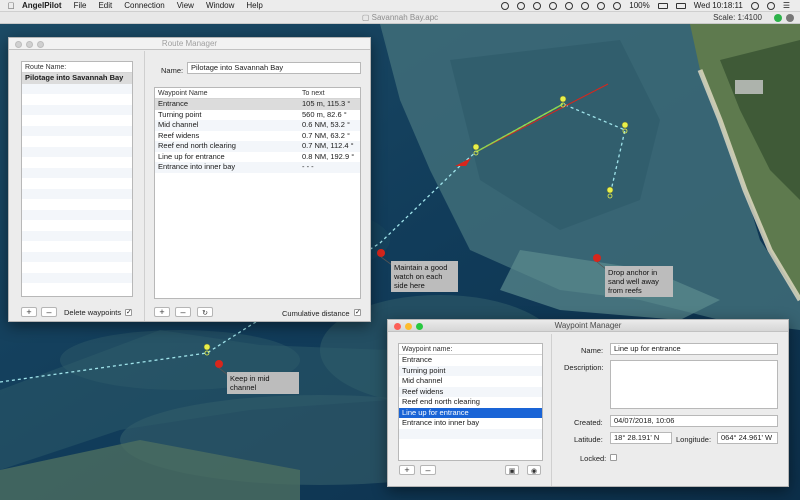 The height and width of the screenshot is (500, 800). Describe the element at coordinates (257, 146) in the screenshot. I see `table-row: Reef end north clearing 0.7 NM, 112.4 °` at that location.